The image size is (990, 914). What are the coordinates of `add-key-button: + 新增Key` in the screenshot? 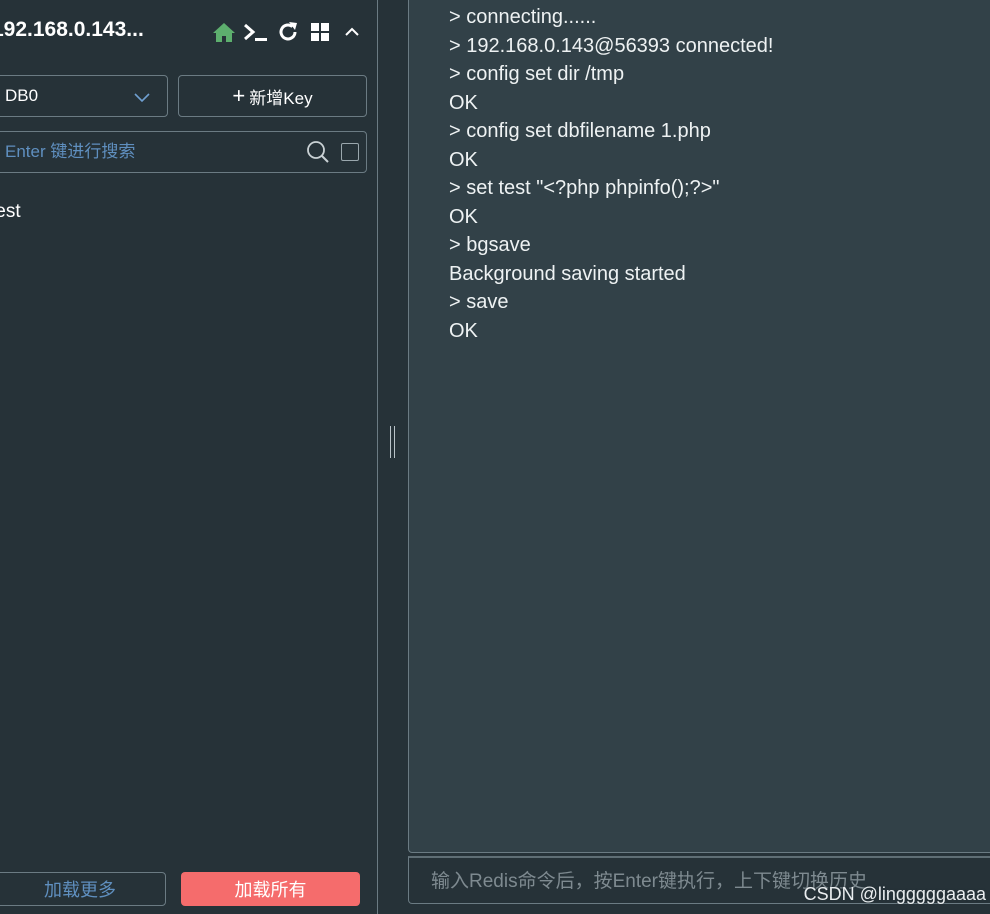 It's located at (272, 96).